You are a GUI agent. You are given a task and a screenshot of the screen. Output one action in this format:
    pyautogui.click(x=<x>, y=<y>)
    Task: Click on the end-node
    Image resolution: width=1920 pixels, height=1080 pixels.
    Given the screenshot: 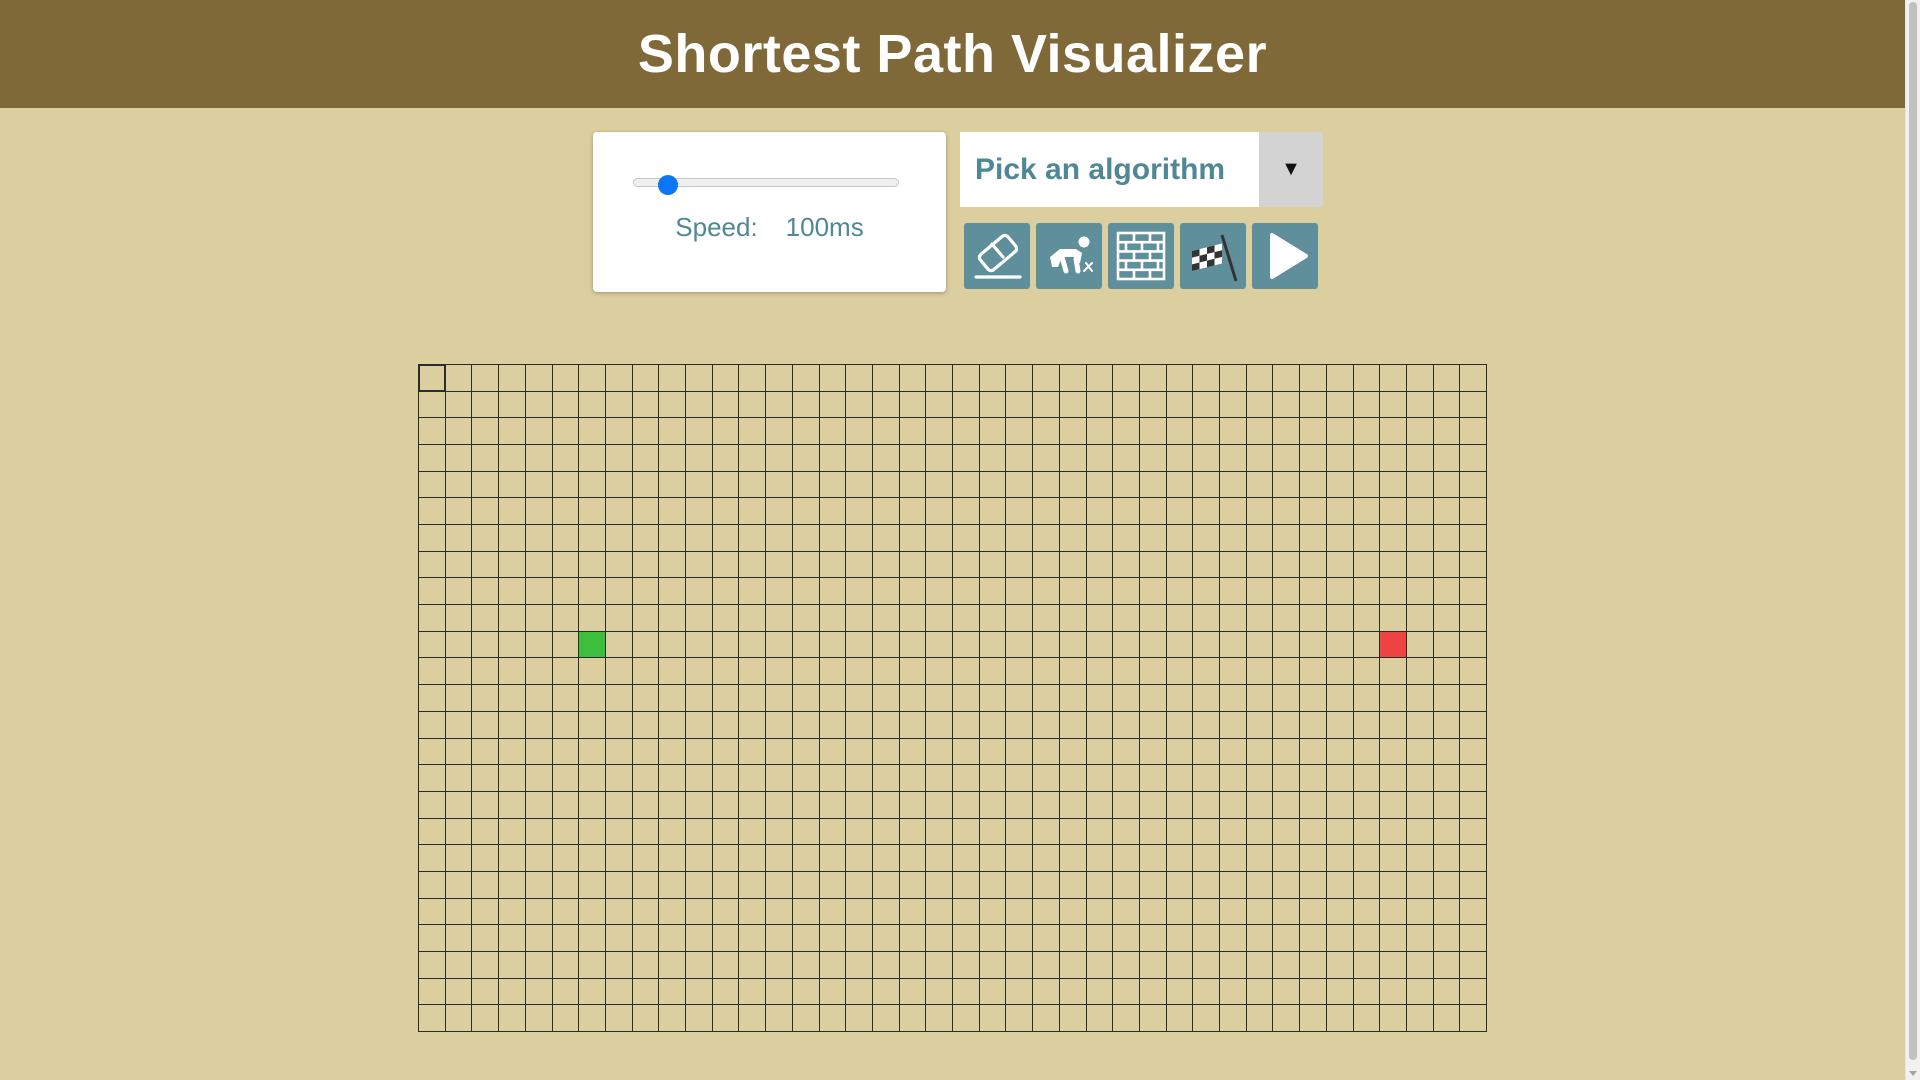 What is the action you would take?
    pyautogui.click(x=1393, y=645)
    